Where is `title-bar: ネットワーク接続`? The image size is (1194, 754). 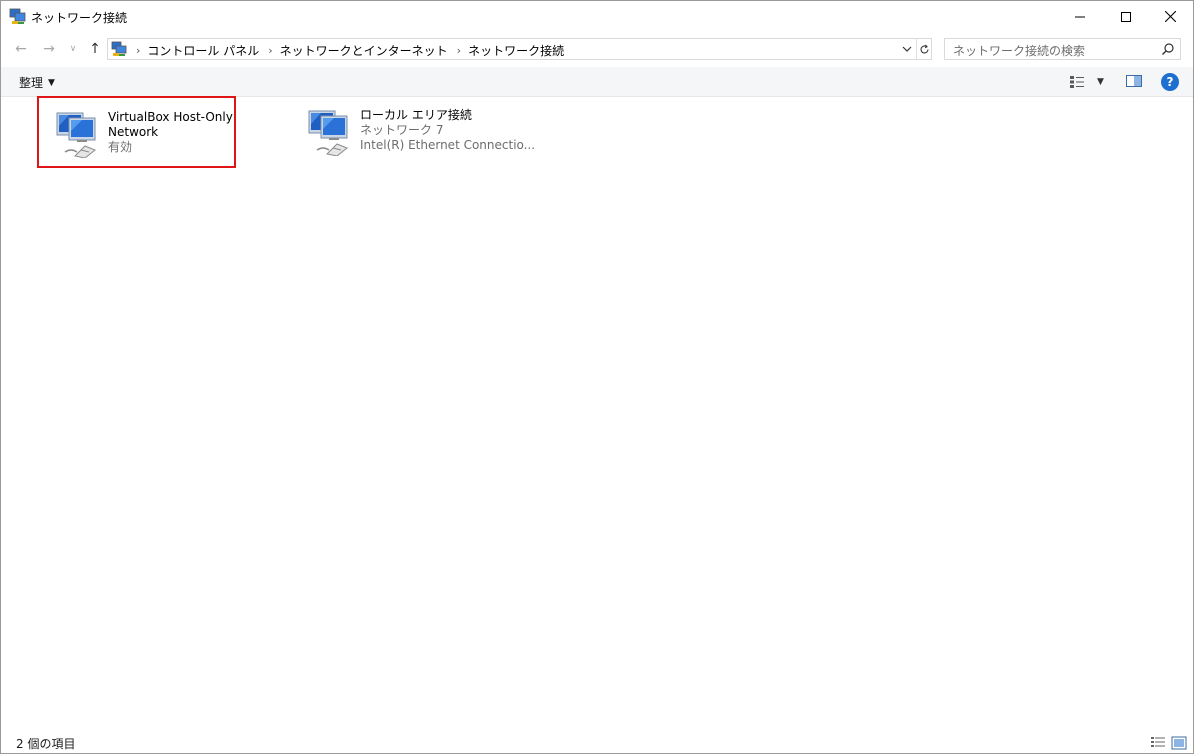
title-bar: ネットワーク接続 is located at coordinates (597, 16).